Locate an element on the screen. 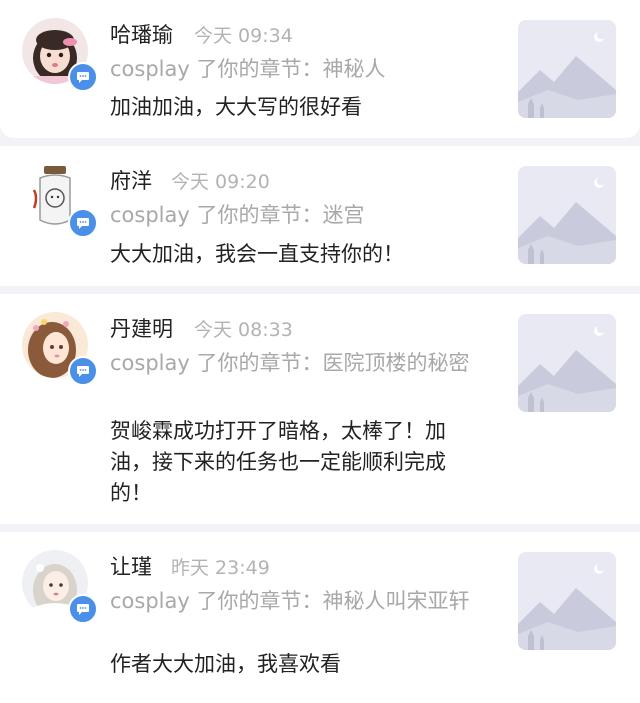 This screenshot has width=640, height=703. comment-text: 大大加油，我会一直支持你的！ is located at coordinates (257, 254).